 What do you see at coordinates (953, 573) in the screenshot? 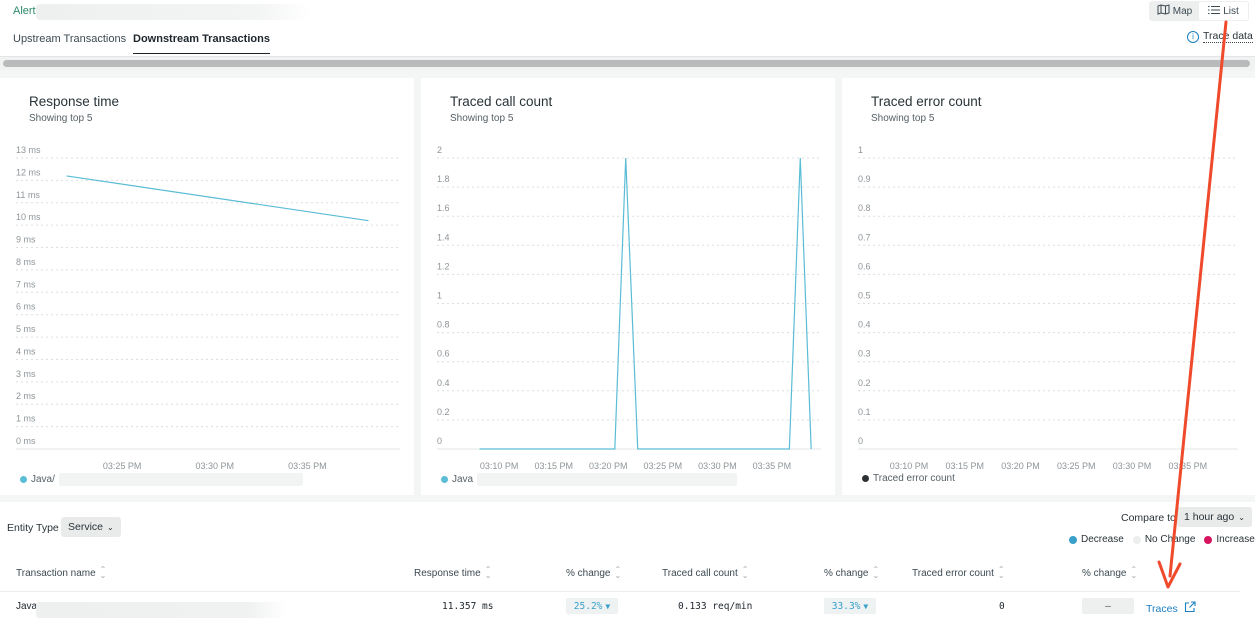
I see `column-label: Traced error count` at bounding box center [953, 573].